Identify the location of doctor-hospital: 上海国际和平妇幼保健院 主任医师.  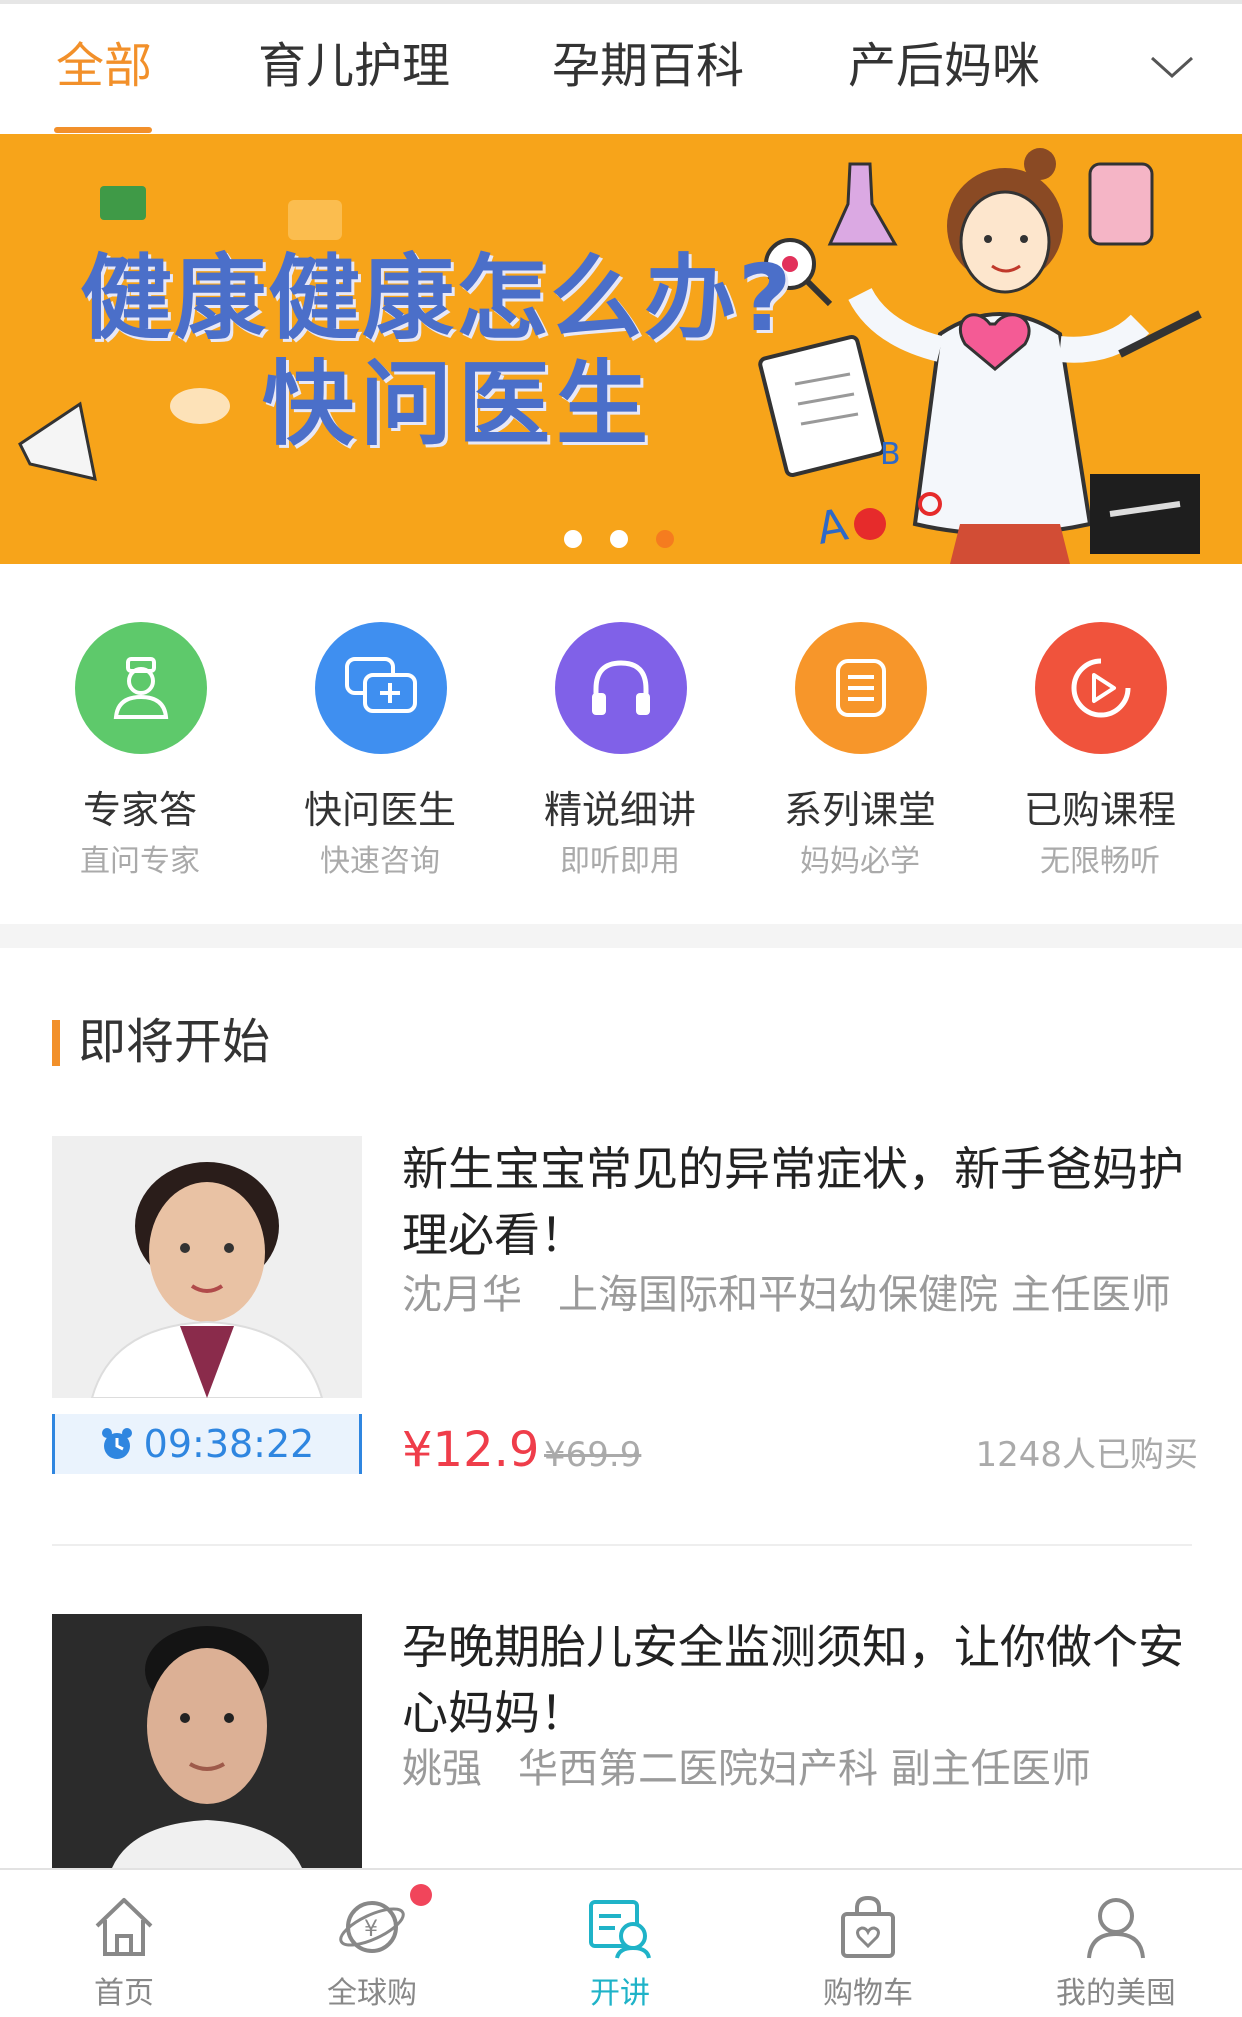
(864, 1295).